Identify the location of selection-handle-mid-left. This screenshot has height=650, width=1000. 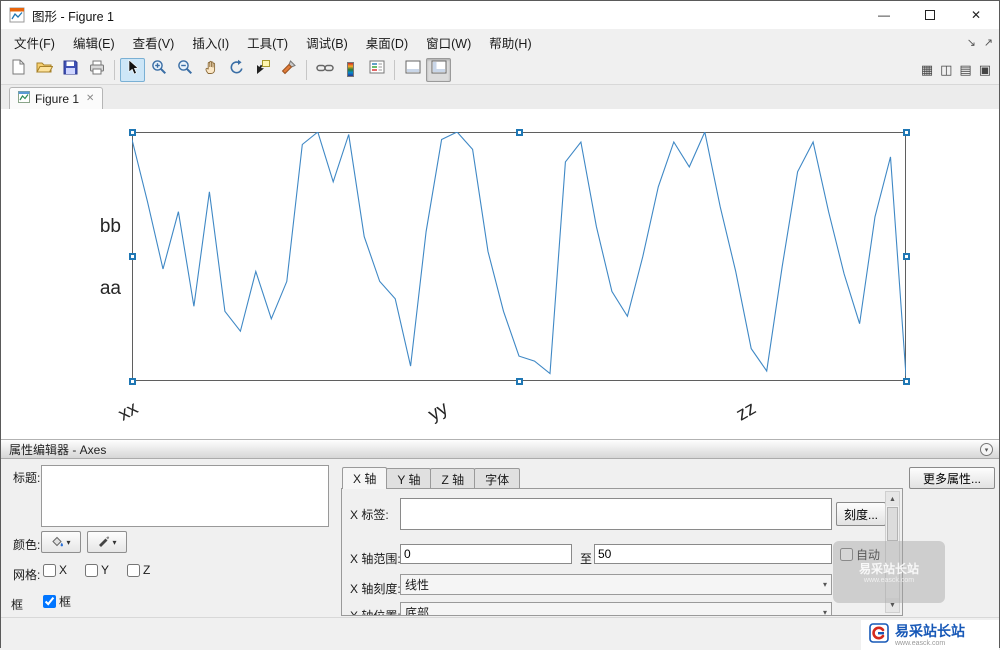
(132, 256).